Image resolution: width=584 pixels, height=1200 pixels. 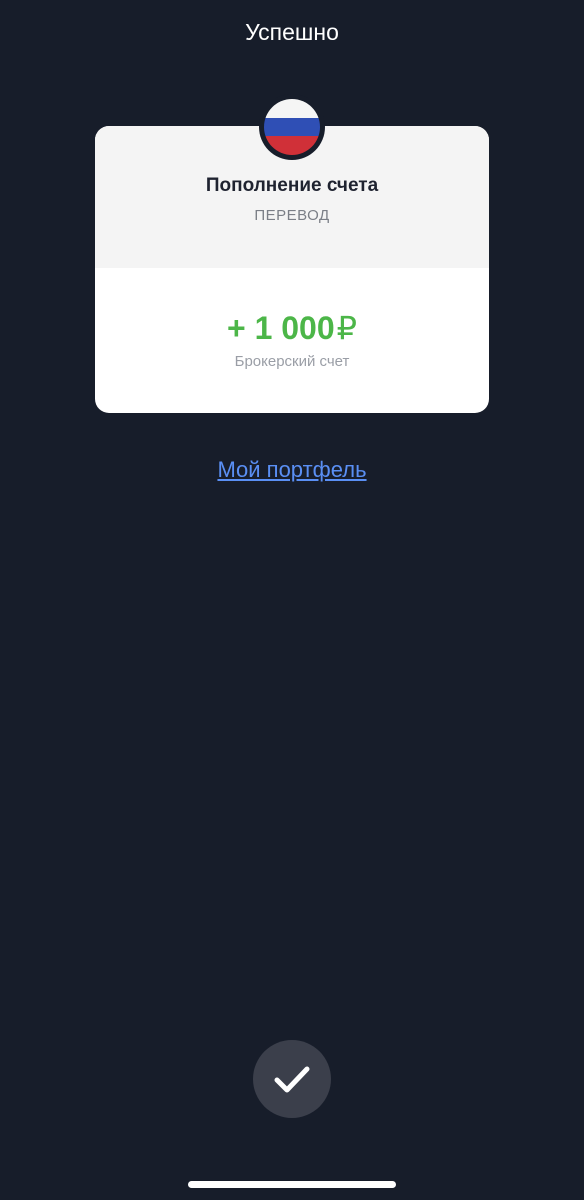 What do you see at coordinates (292, 470) in the screenshot?
I see `my-portfolio-link: Мой портфель` at bounding box center [292, 470].